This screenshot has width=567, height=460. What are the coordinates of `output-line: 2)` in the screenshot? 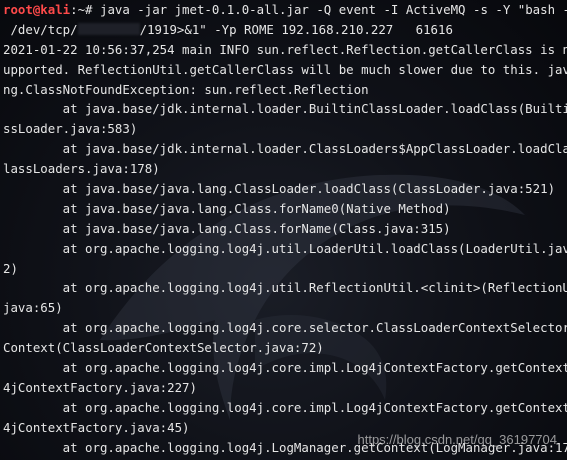 It's located at (10, 268).